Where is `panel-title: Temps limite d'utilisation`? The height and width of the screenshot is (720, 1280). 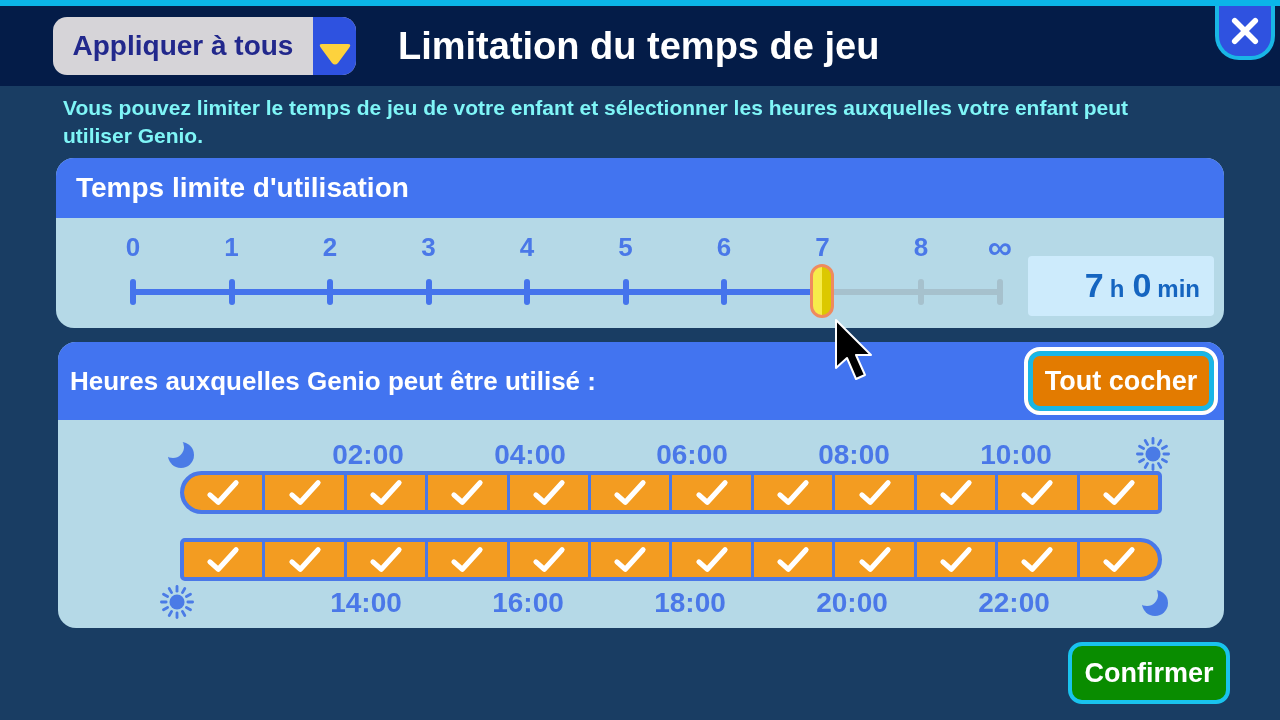 panel-title: Temps limite d'utilisation is located at coordinates (242, 188).